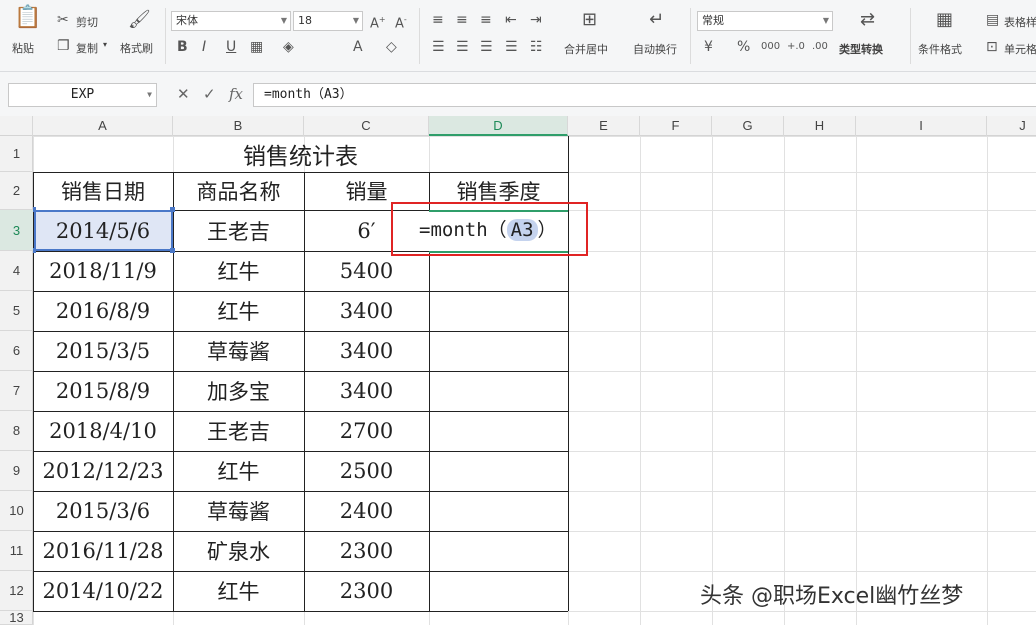 The width and height of the screenshot is (1036, 625). What do you see at coordinates (511, 47) in the screenshot?
I see `justify-icon: ☰` at bounding box center [511, 47].